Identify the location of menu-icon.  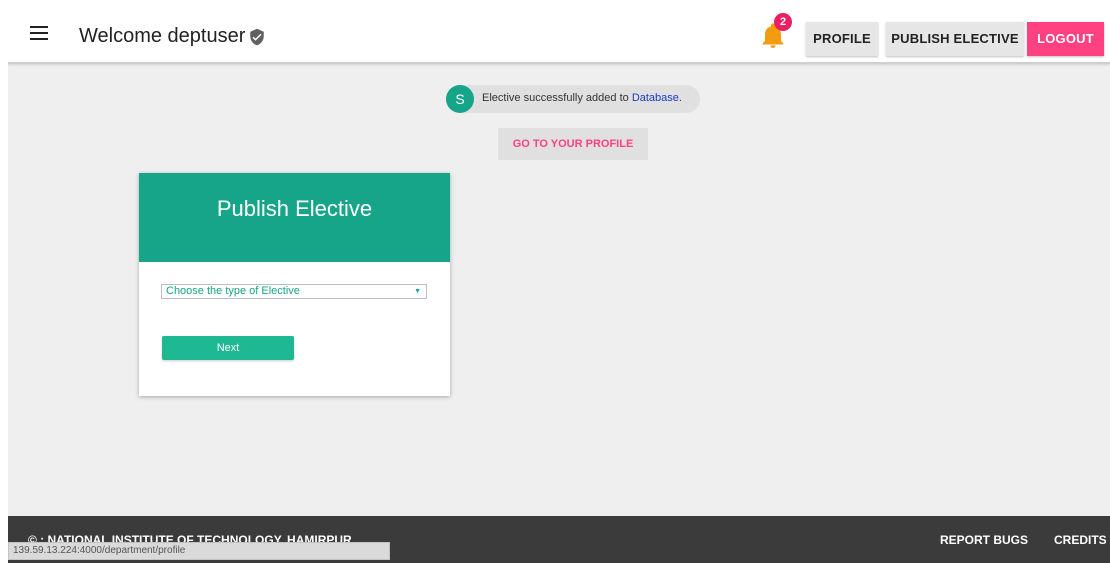
(39, 35).